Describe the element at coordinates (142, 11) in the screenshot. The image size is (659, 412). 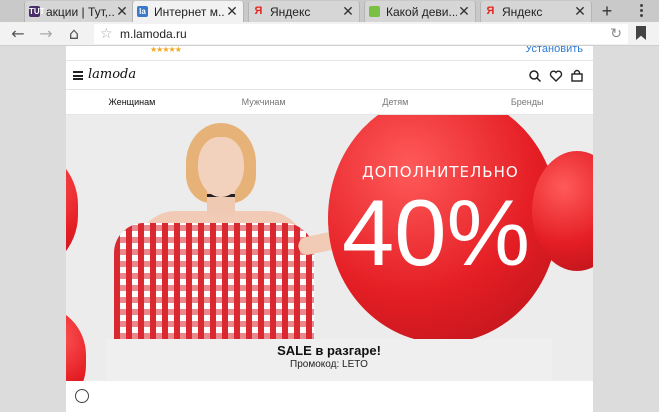
I see `lamoda-favicon-icon: la` at that location.